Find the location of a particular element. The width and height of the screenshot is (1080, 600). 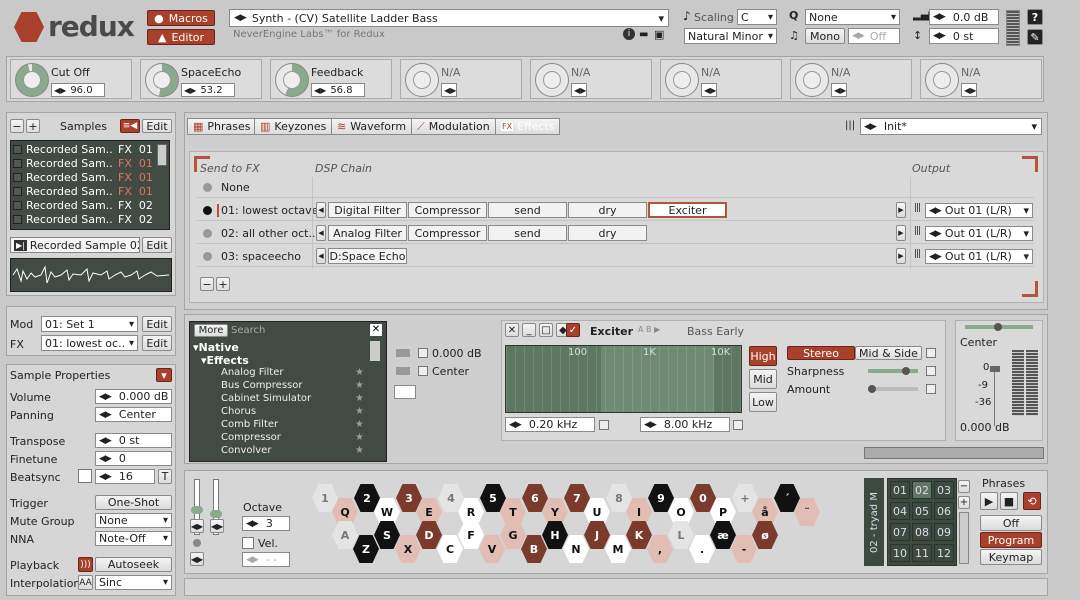

quantize-select: None is located at coordinates (852, 17).